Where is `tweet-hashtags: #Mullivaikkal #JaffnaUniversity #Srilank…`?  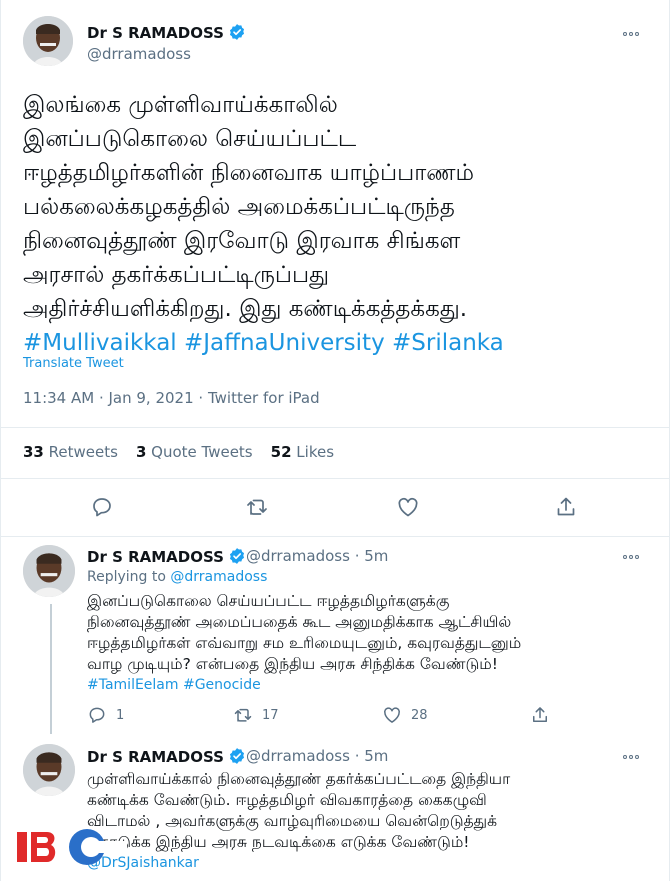
tweet-hashtags: #Mullivaikkal #JaffnaUniversity #Srilank… is located at coordinates (338, 343).